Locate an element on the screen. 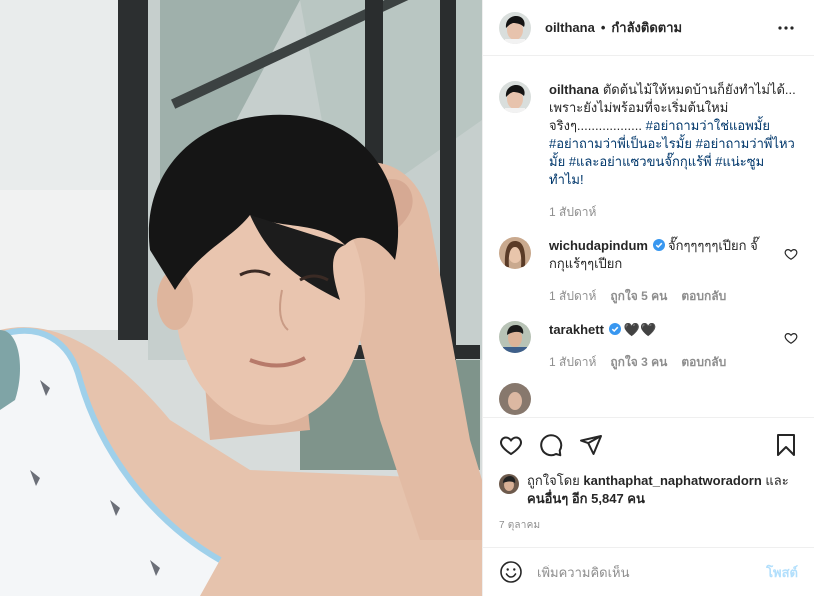 The image size is (814, 596). following-button: กำลังติดตาม is located at coordinates (646, 27).